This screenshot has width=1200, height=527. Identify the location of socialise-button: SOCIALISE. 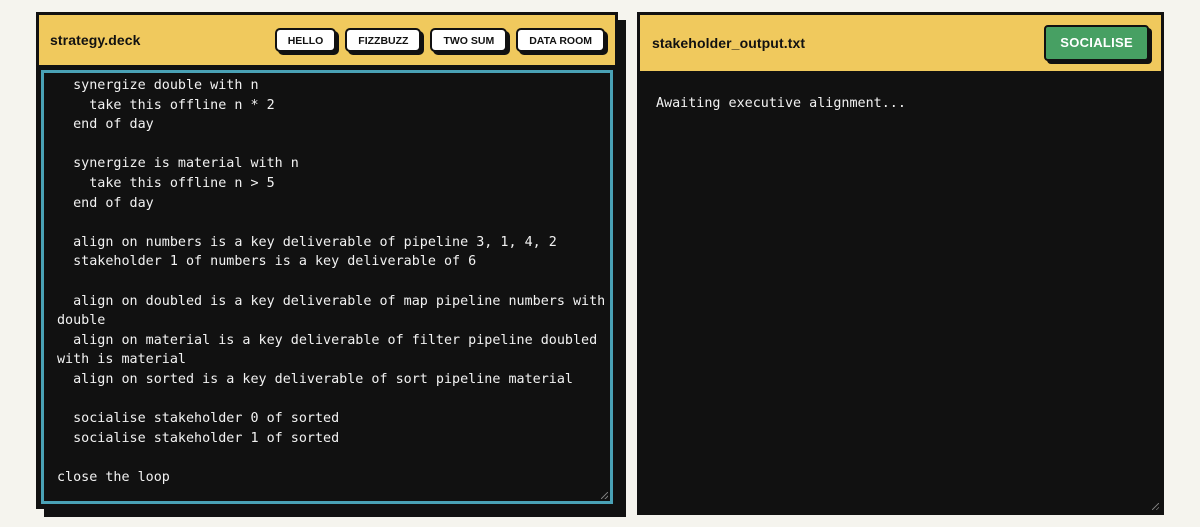
(1096, 43).